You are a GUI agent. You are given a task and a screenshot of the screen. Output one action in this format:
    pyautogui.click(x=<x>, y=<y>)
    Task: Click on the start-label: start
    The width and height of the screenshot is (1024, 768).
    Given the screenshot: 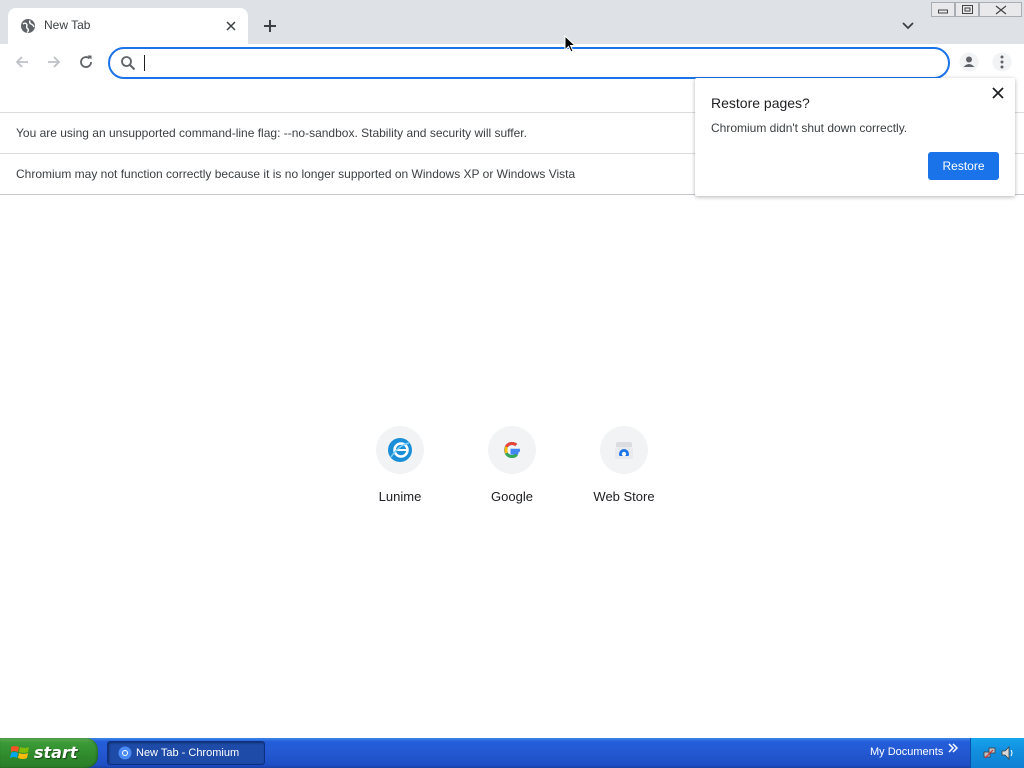 What is the action you would take?
    pyautogui.click(x=56, y=752)
    